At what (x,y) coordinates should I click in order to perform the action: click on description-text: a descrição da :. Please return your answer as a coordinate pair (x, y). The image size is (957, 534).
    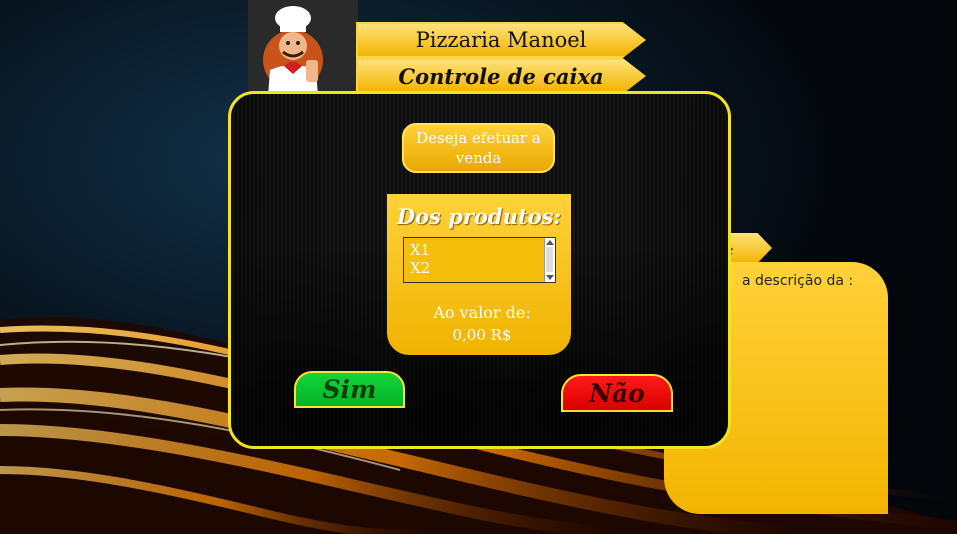
    Looking at the image, I should click on (798, 281).